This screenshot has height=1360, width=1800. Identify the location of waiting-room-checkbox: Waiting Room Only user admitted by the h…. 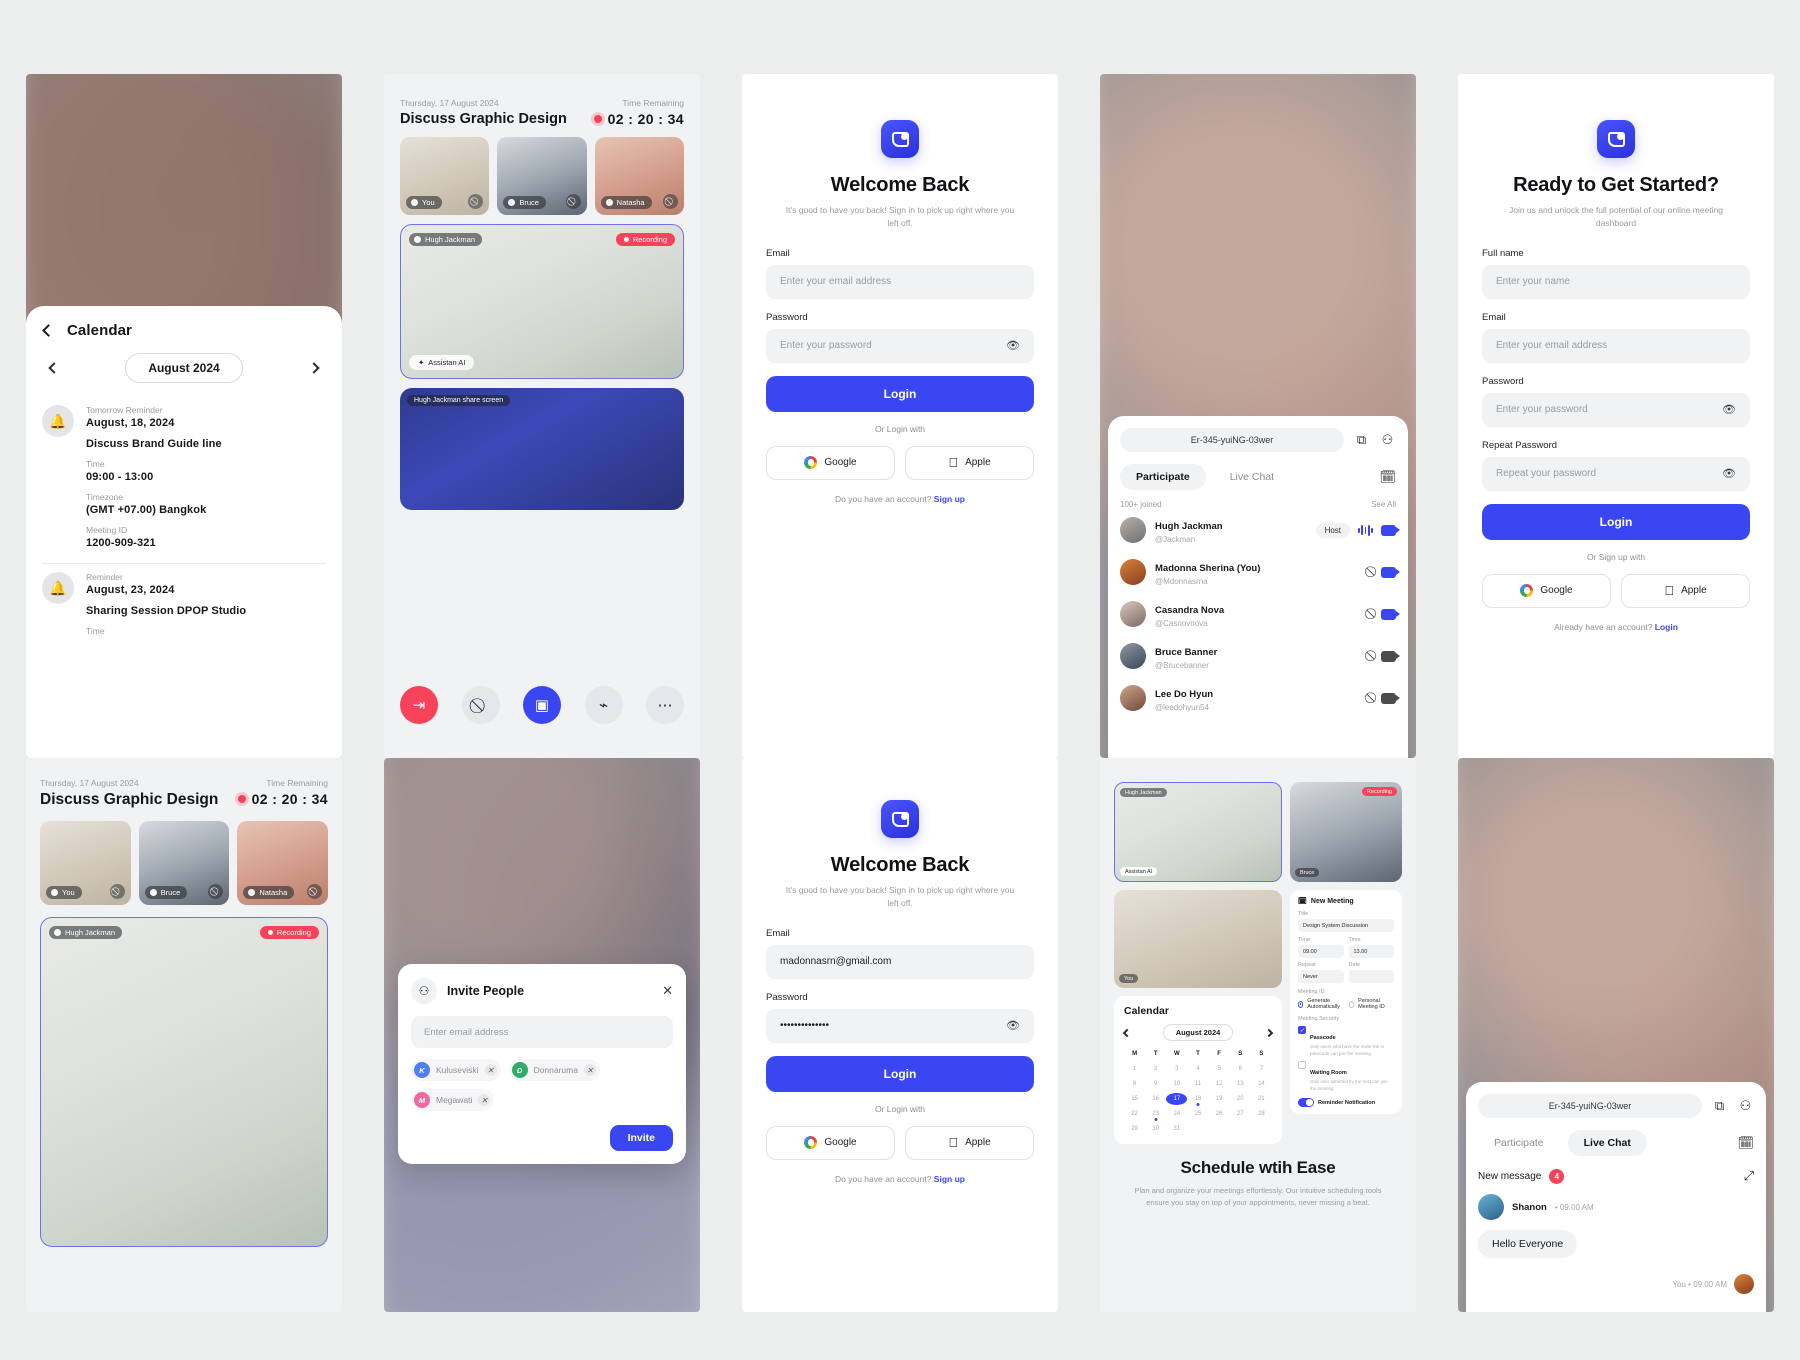
(1346, 1076).